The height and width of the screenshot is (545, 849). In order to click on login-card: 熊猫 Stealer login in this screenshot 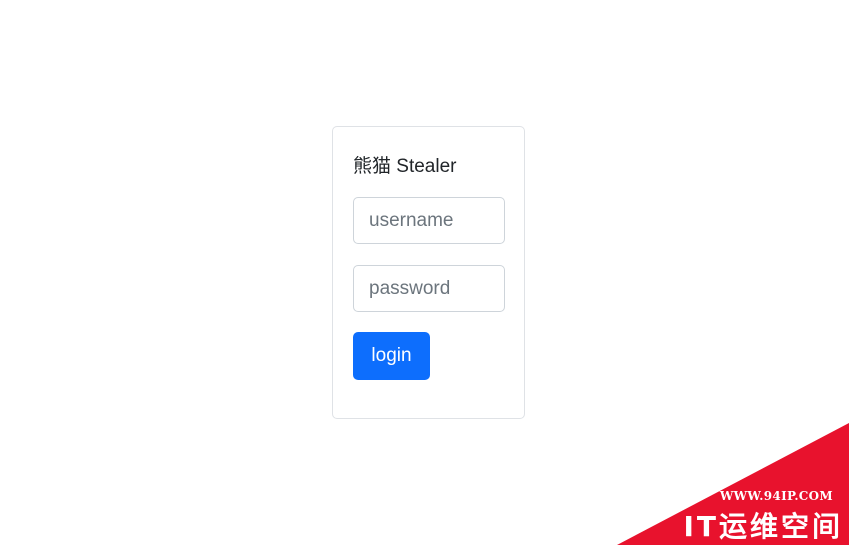, I will do `click(428, 272)`.